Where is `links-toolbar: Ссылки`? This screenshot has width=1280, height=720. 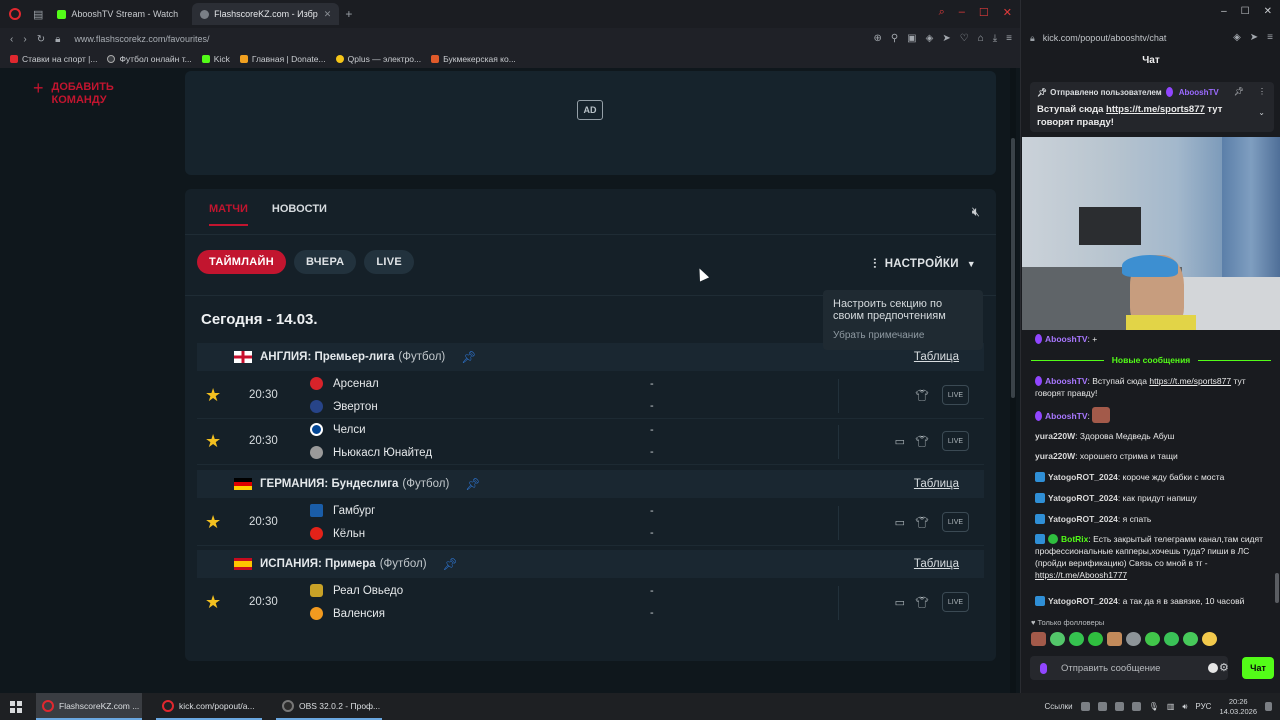
links-toolbar: Ссылки is located at coordinates (1058, 706).